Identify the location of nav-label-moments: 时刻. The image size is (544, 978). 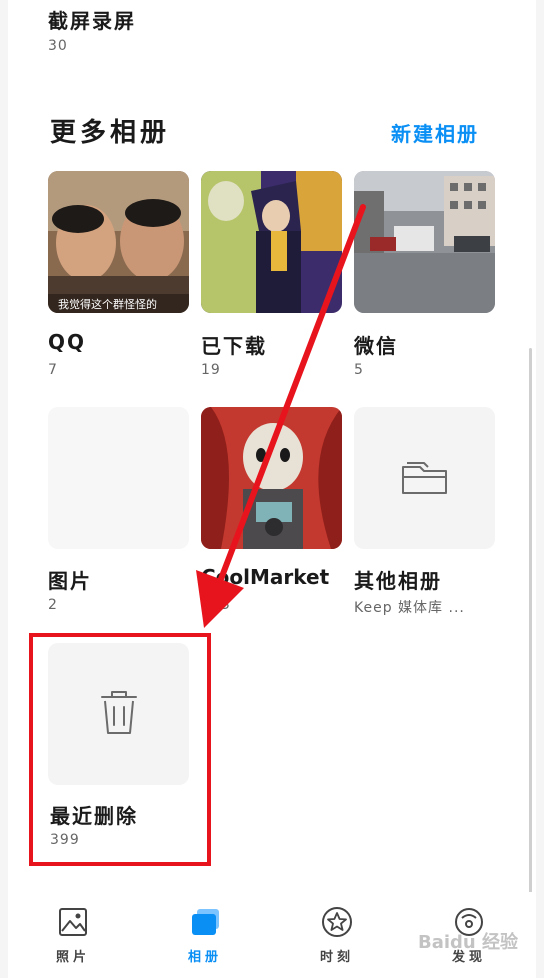
(336, 957).